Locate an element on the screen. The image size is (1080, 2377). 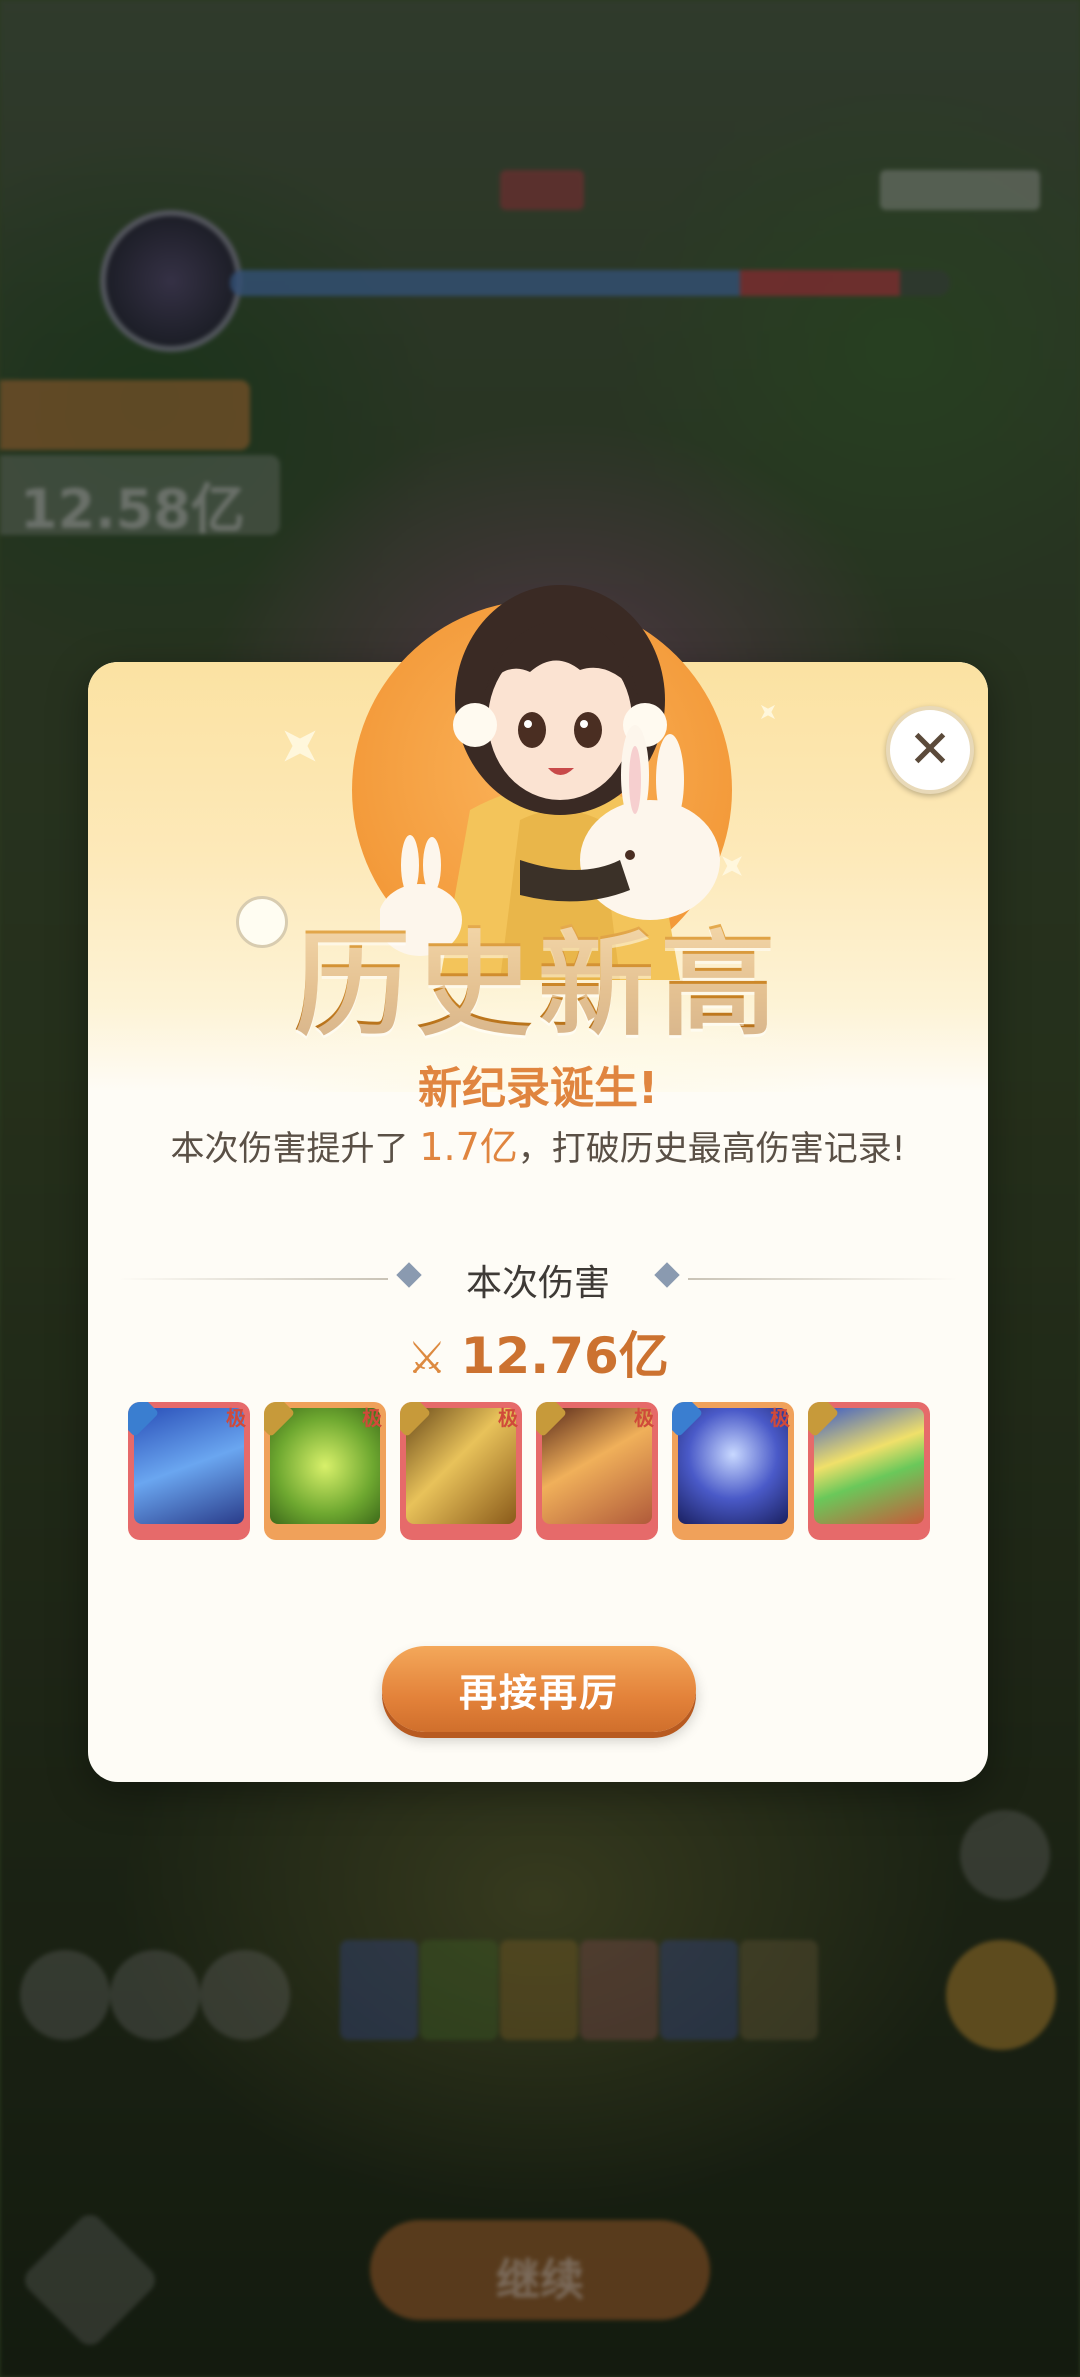
modal-description: 本次伤害提升了 1.7亿，打破历史最高伤害记录! is located at coordinates (538, 1143).